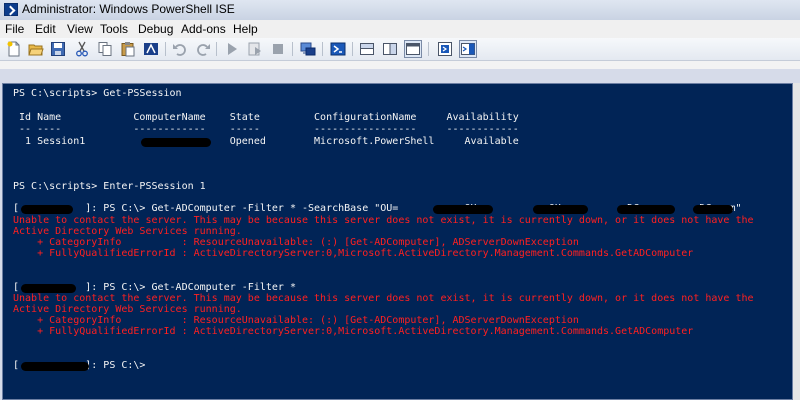 The height and width of the screenshot is (400, 800). Describe the element at coordinates (338, 49) in the screenshot. I see `powershell-icon` at that location.